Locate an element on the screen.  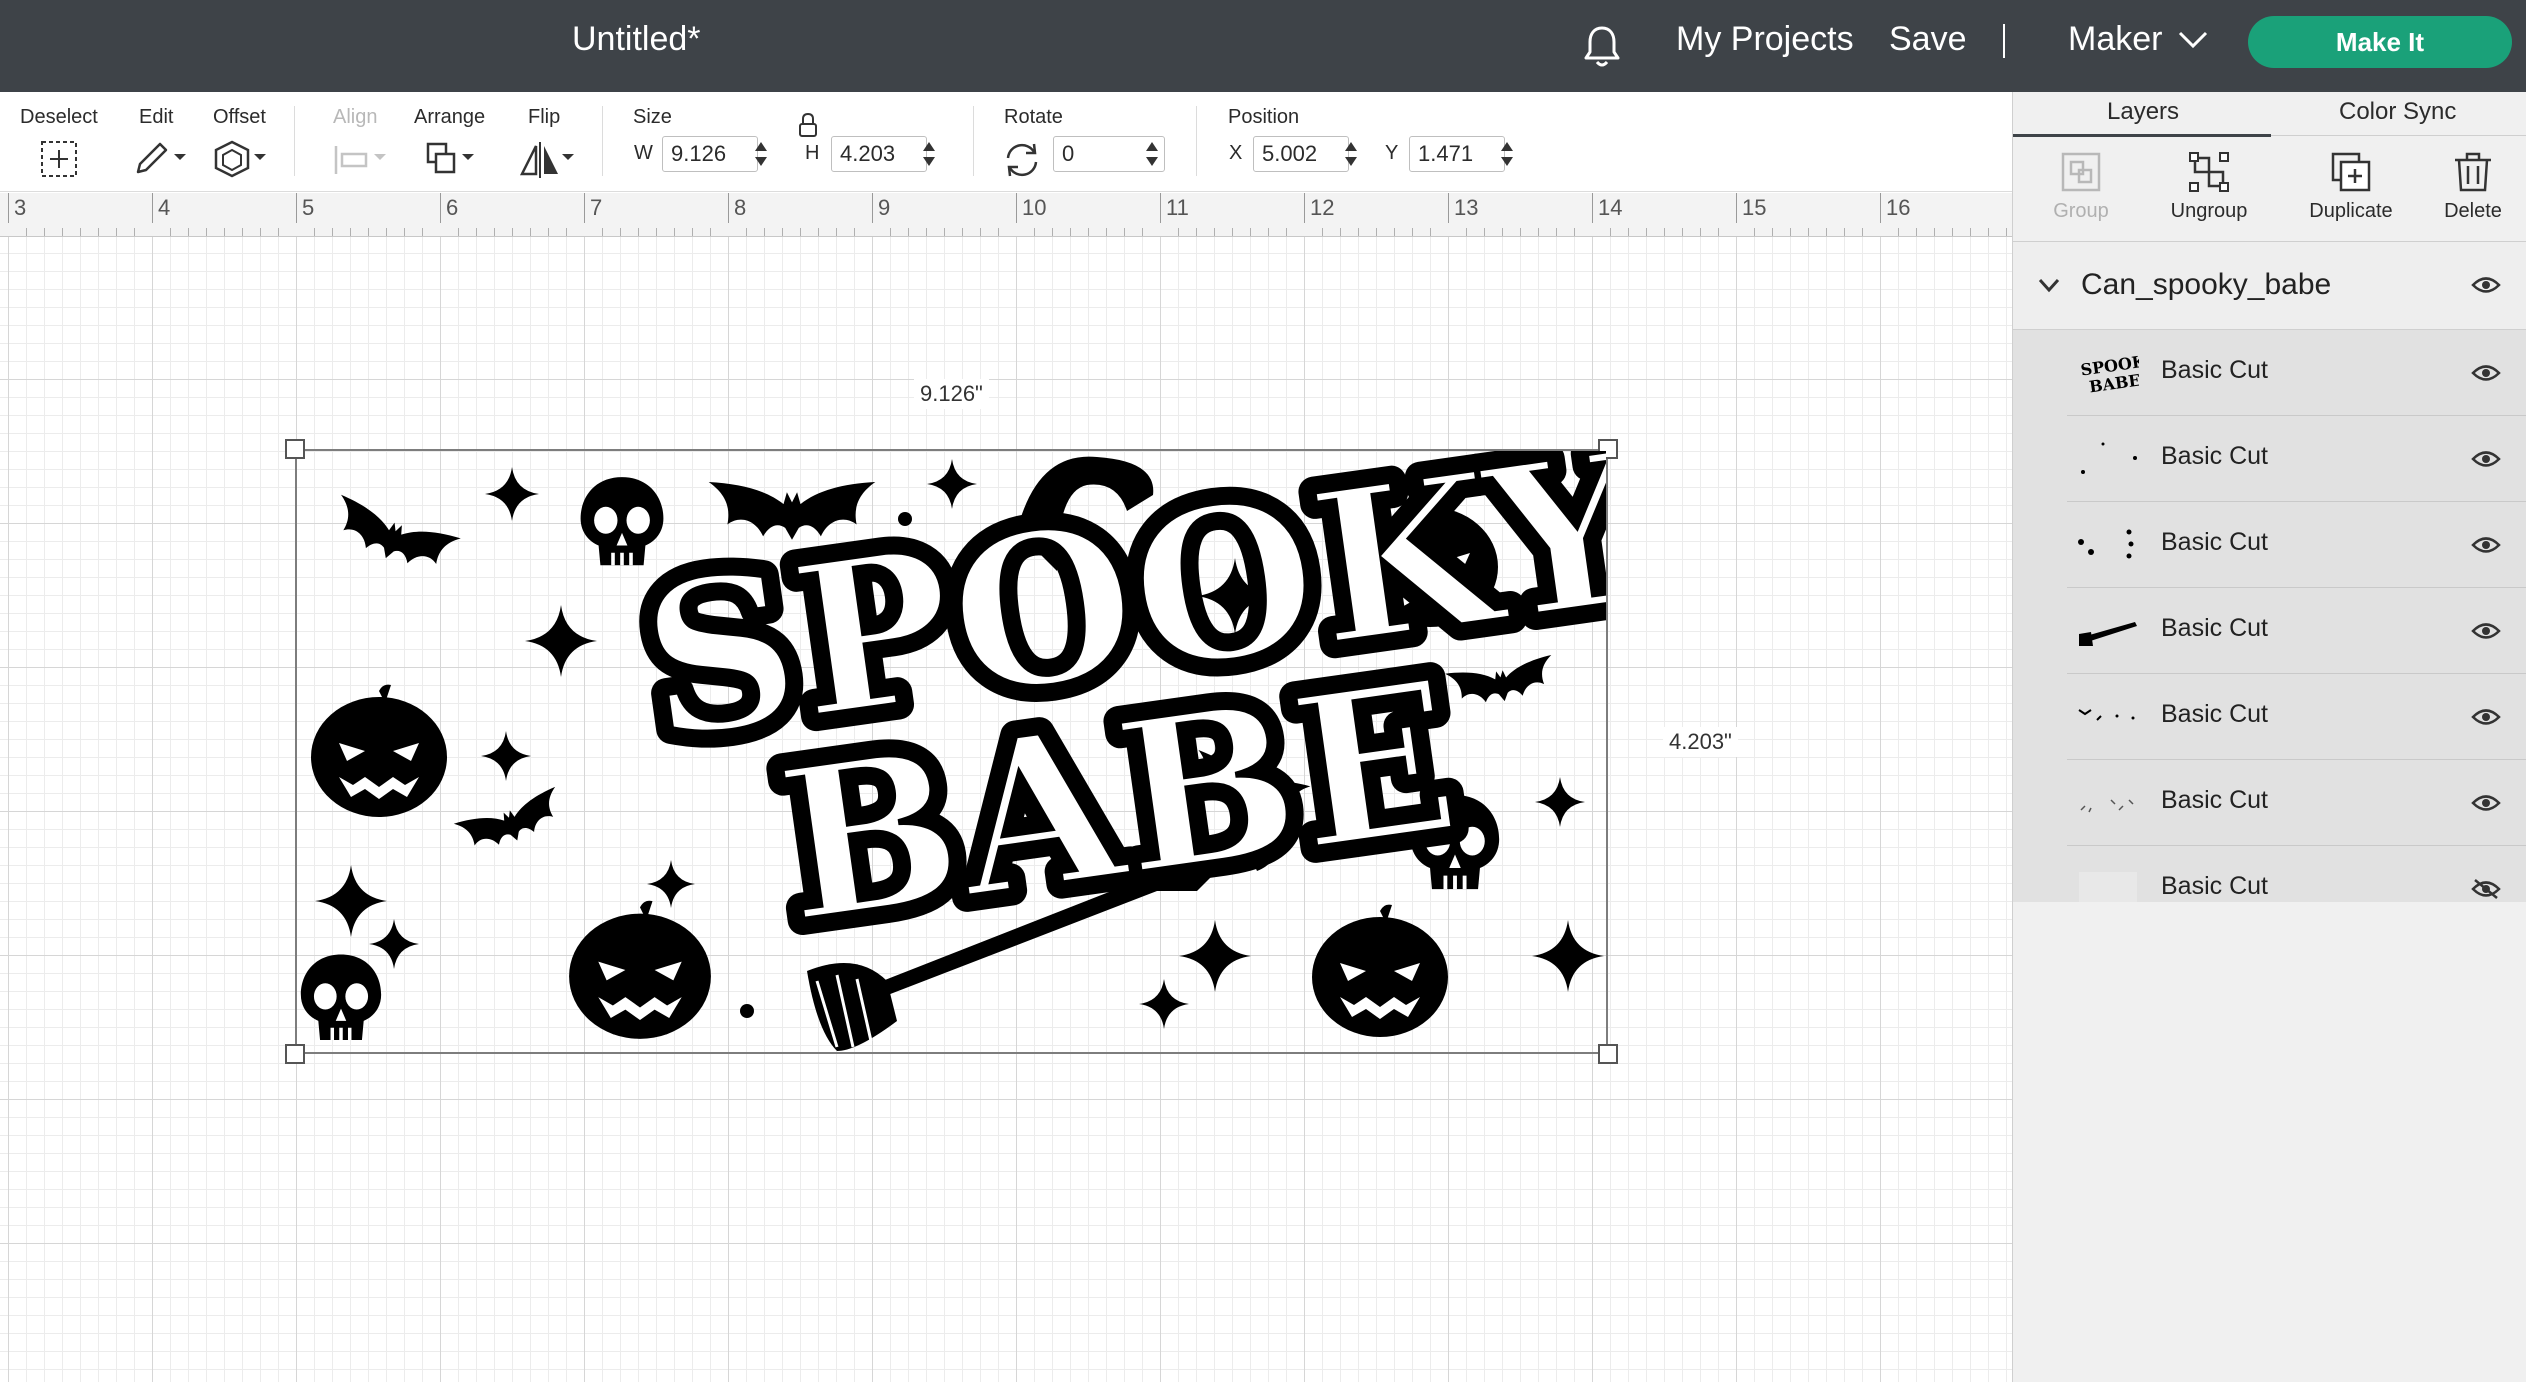
machine-selector: Maker is located at coordinates (2115, 39).